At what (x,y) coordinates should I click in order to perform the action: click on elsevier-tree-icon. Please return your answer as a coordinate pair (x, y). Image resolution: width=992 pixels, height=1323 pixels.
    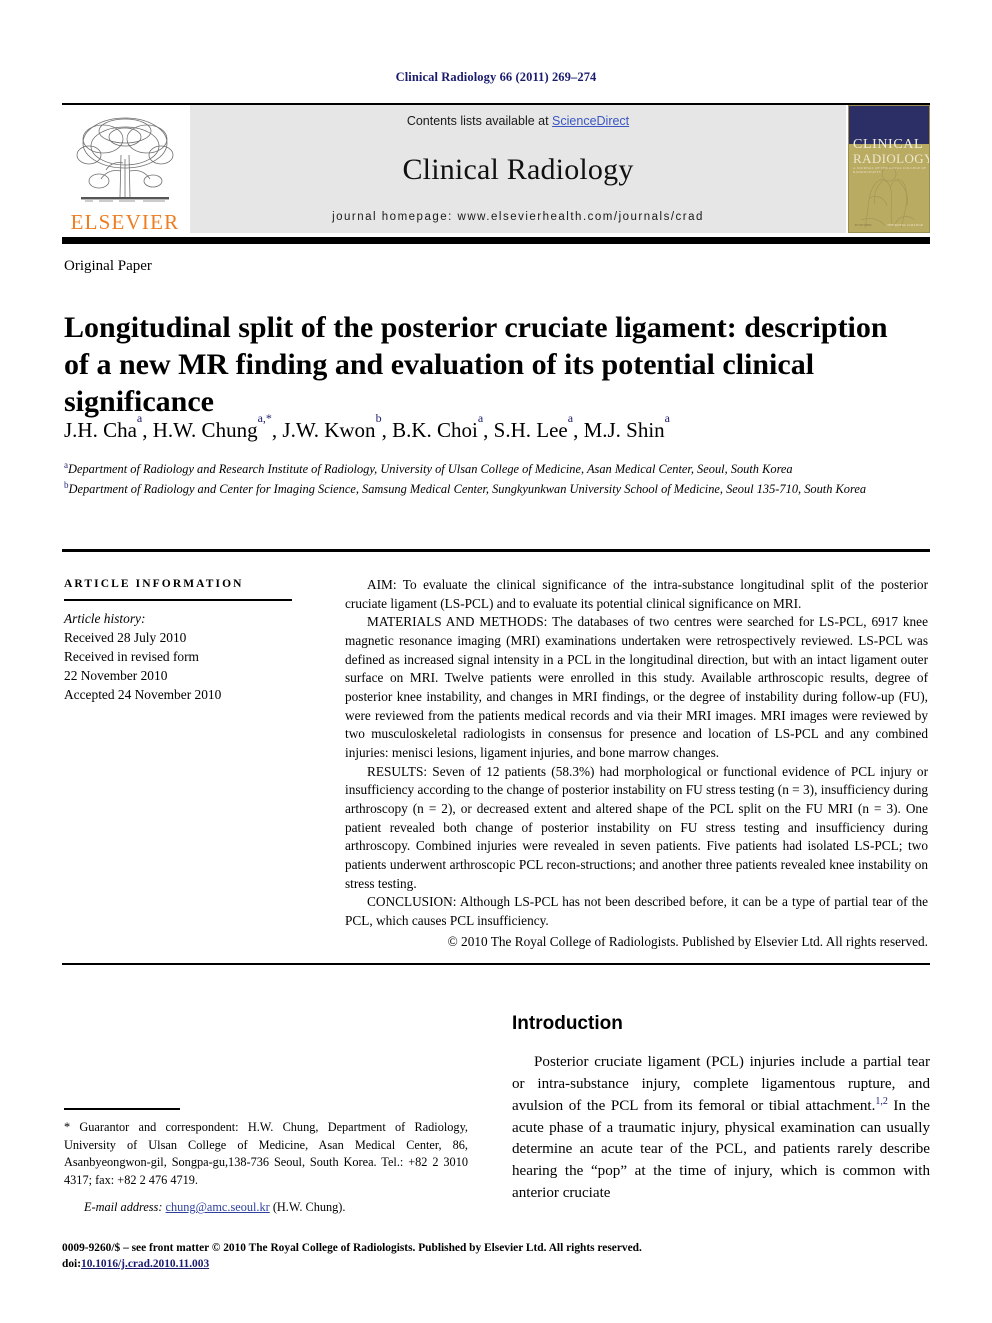
    Looking at the image, I should click on (125, 159).